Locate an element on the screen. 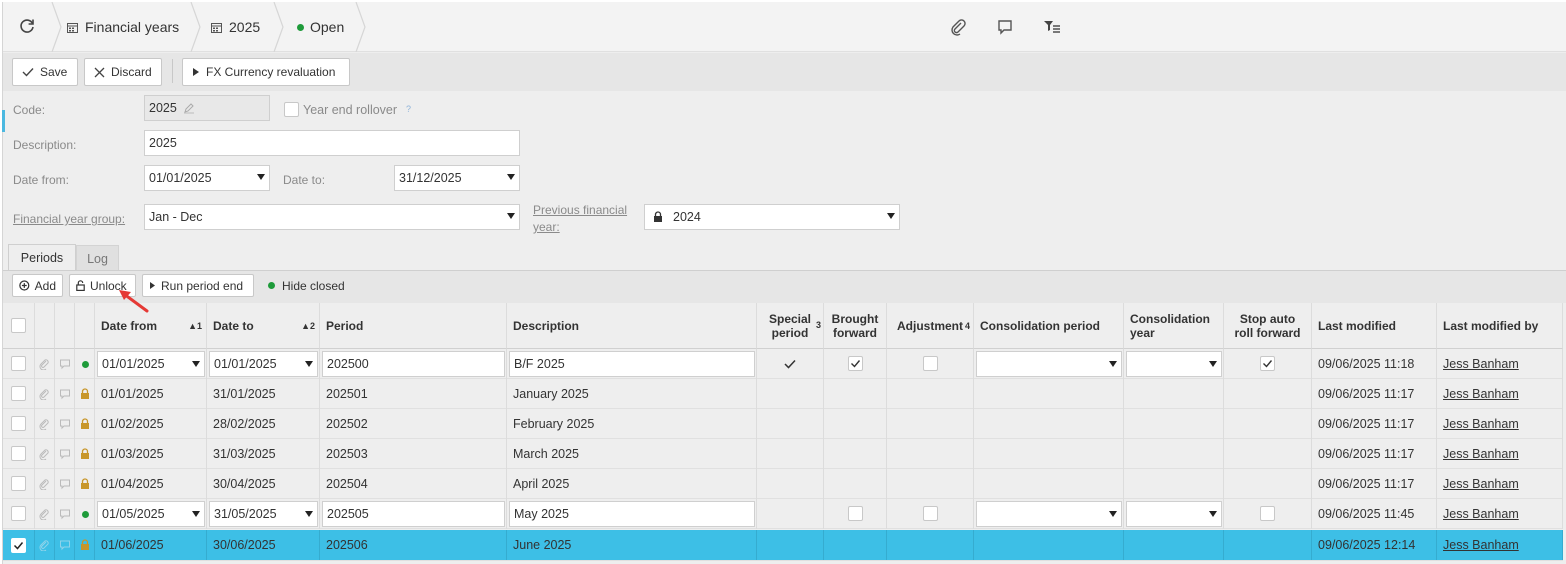 This screenshot has width=1566, height=564. header-brought-forward: Brought forward is located at coordinates (855, 326).